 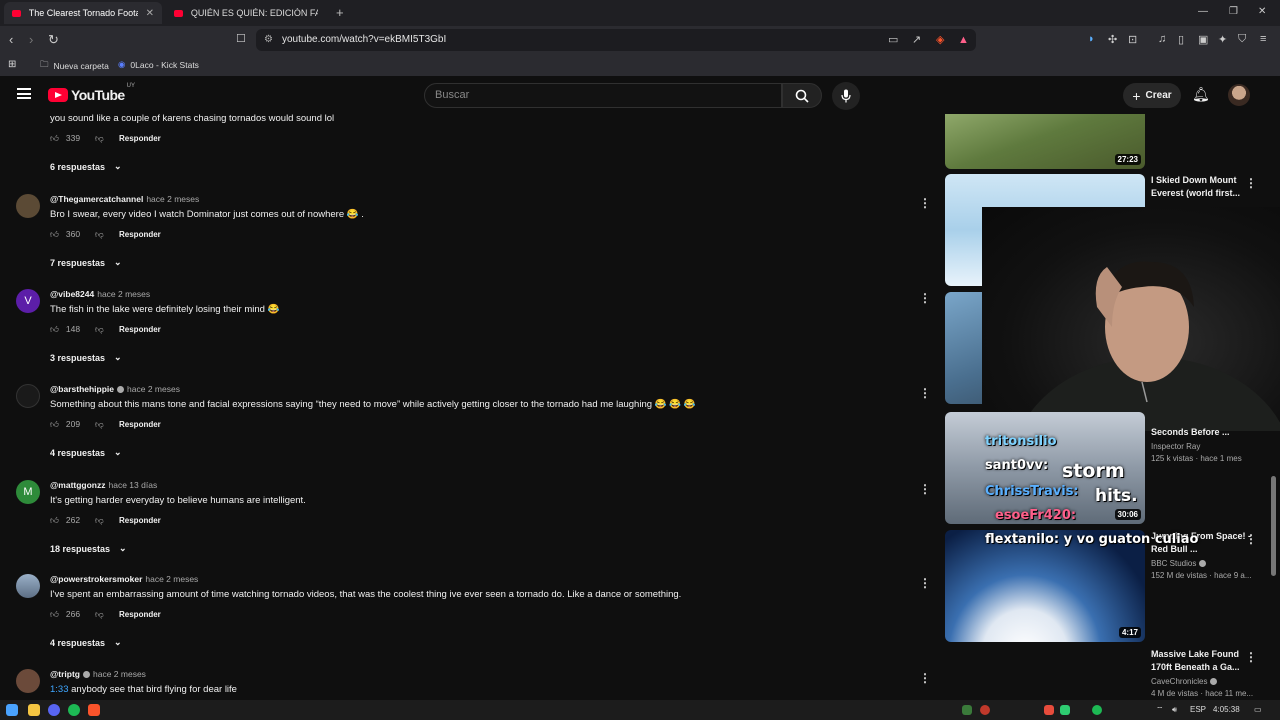 What do you see at coordinates (1045, 141) in the screenshot?
I see `video-thumbnail: 27:23` at bounding box center [1045, 141].